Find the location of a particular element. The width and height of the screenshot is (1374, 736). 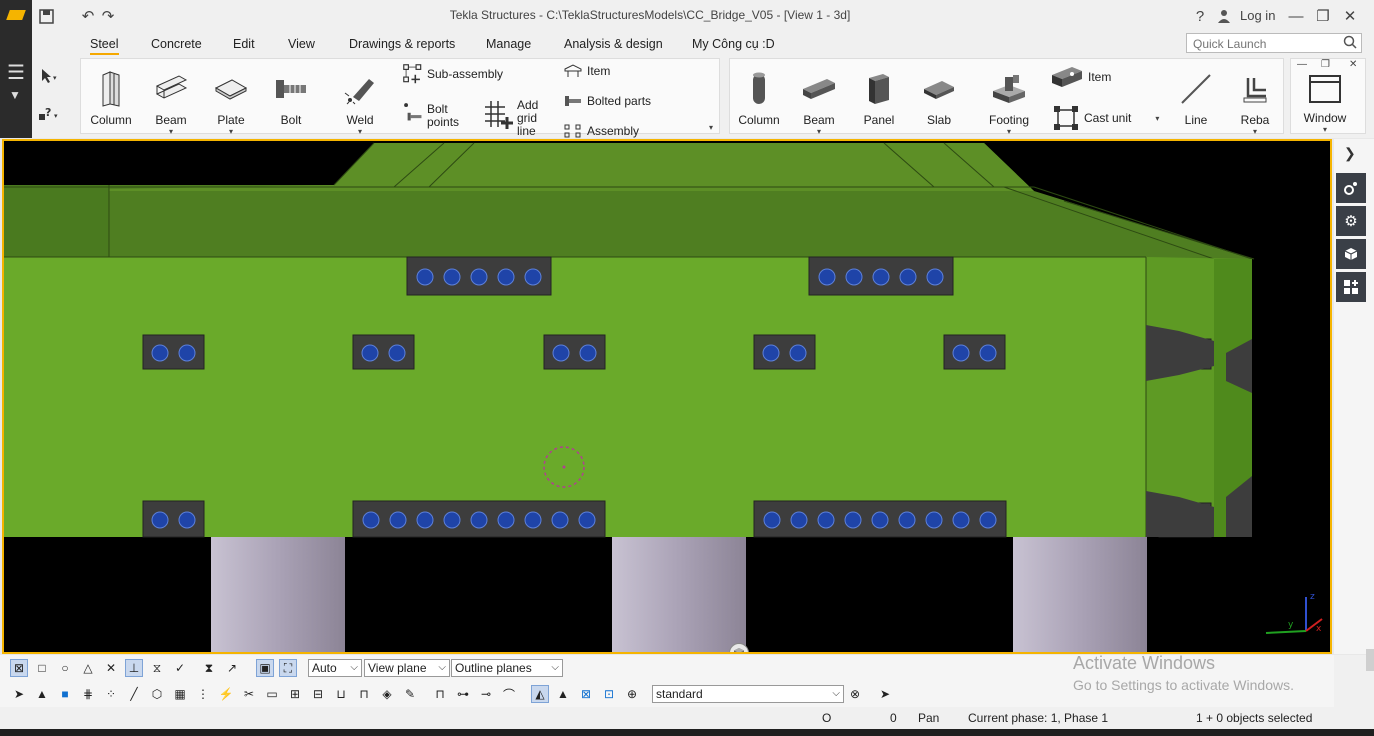

steel-beam-button: Beam ▾ is located at coordinates (171, 102).